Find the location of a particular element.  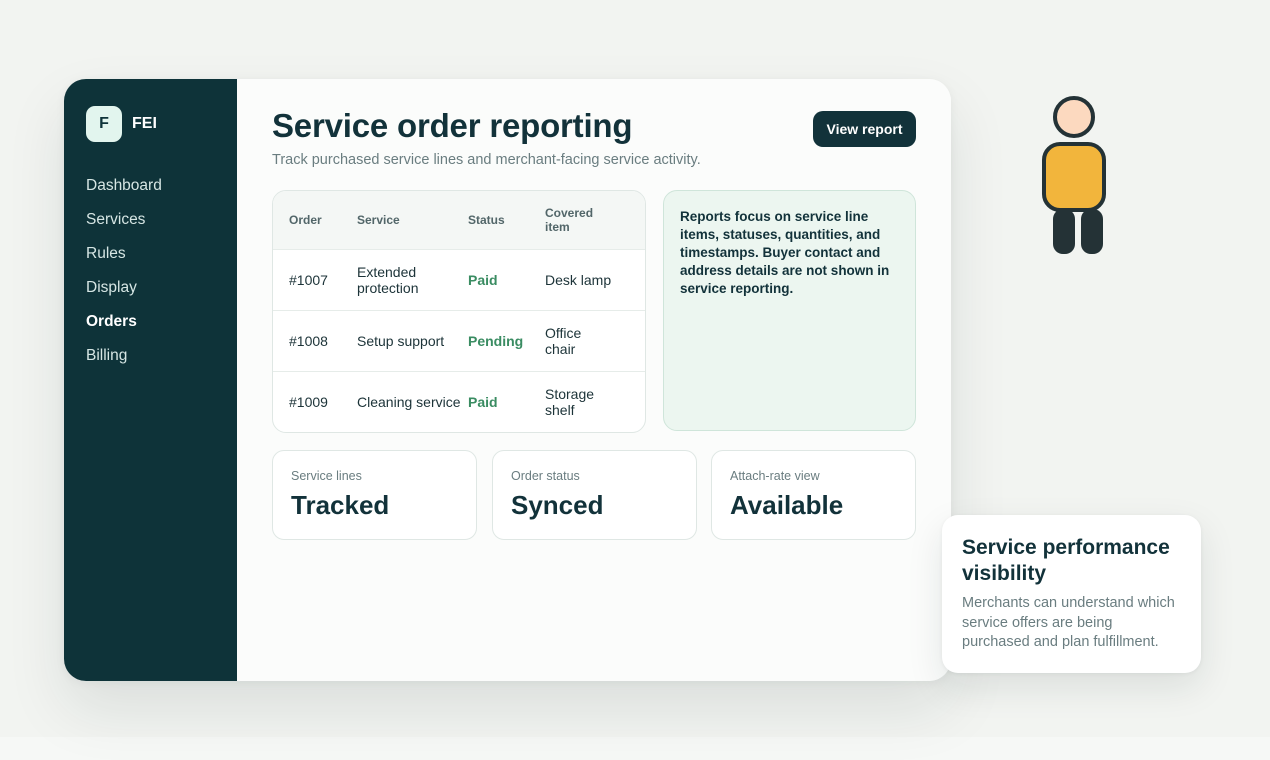

page-footer-strip is located at coordinates (635, 748).